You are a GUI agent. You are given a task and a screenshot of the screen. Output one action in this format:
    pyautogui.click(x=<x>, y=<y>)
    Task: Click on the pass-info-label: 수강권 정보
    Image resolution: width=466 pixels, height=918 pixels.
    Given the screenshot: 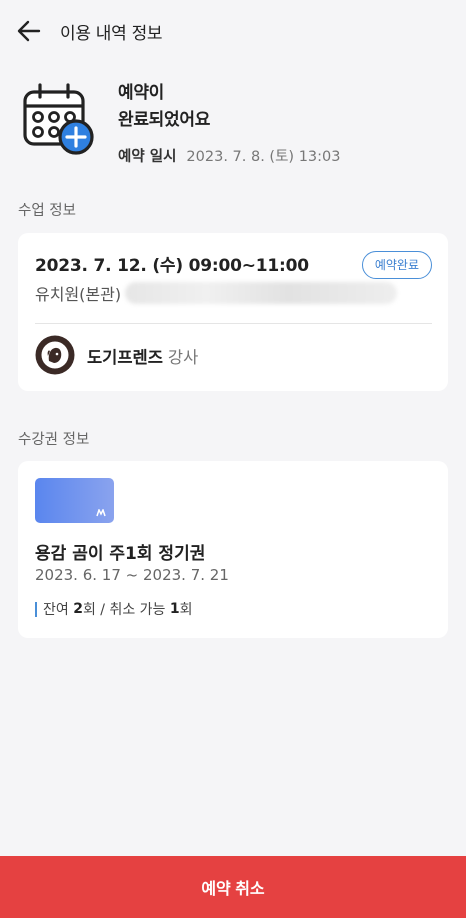 What is the action you would take?
    pyautogui.click(x=54, y=440)
    